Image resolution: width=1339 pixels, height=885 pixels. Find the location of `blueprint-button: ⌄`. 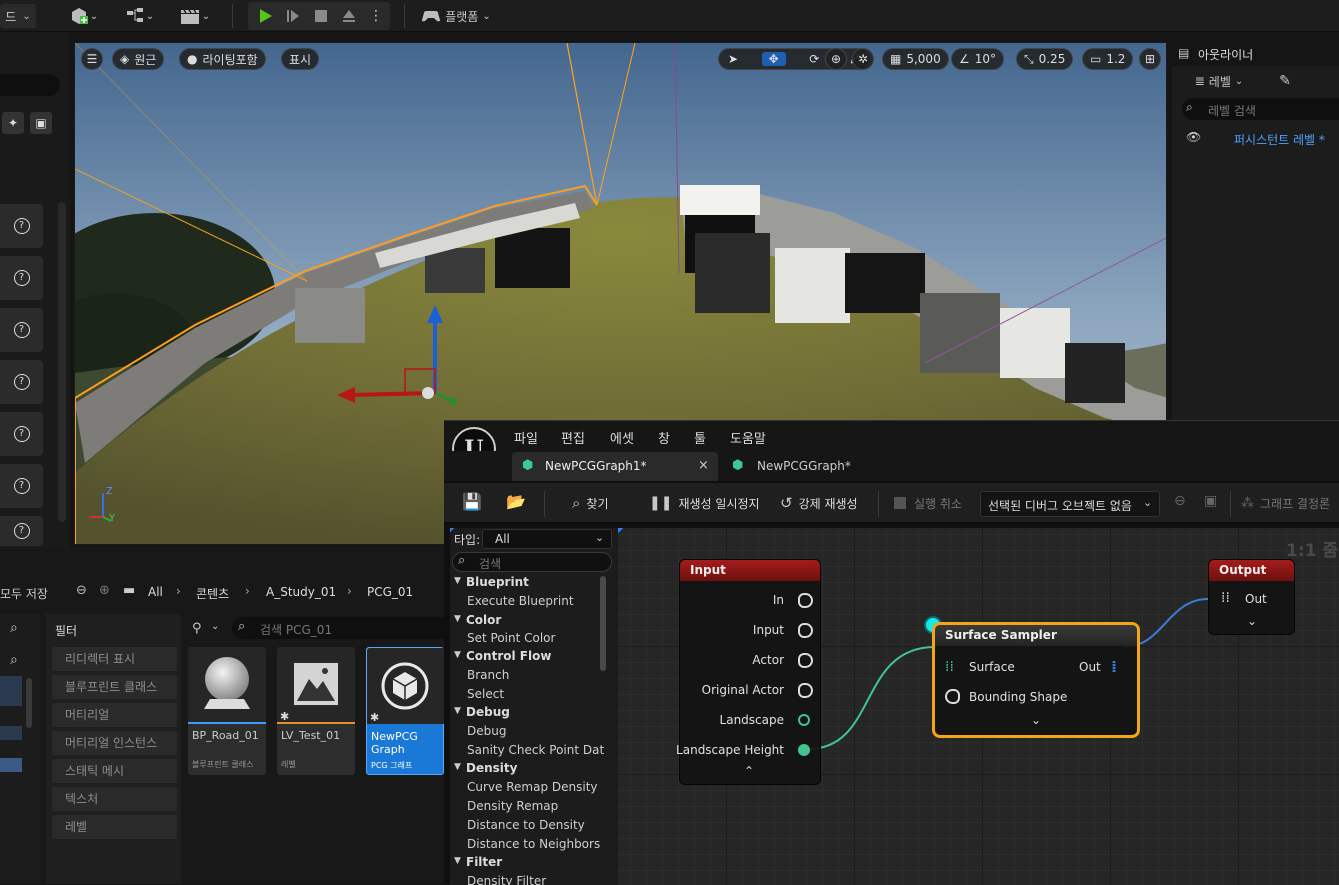

blueprint-button: ⌄ is located at coordinates (139, 16).